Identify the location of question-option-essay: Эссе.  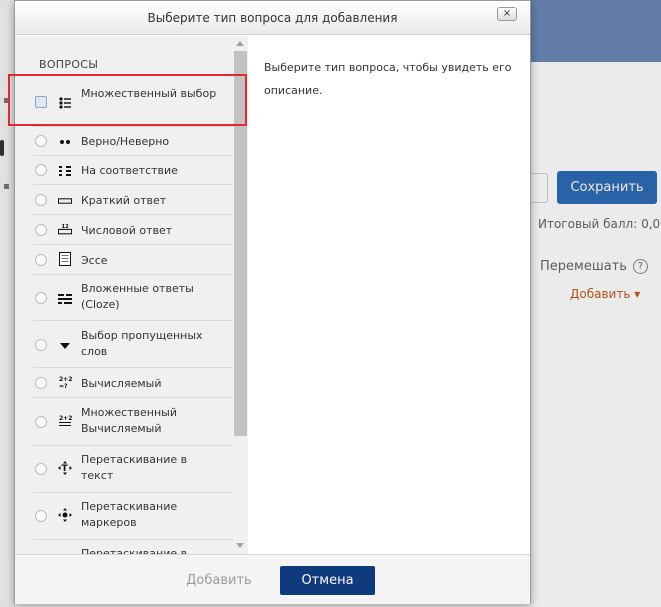
(124, 261).